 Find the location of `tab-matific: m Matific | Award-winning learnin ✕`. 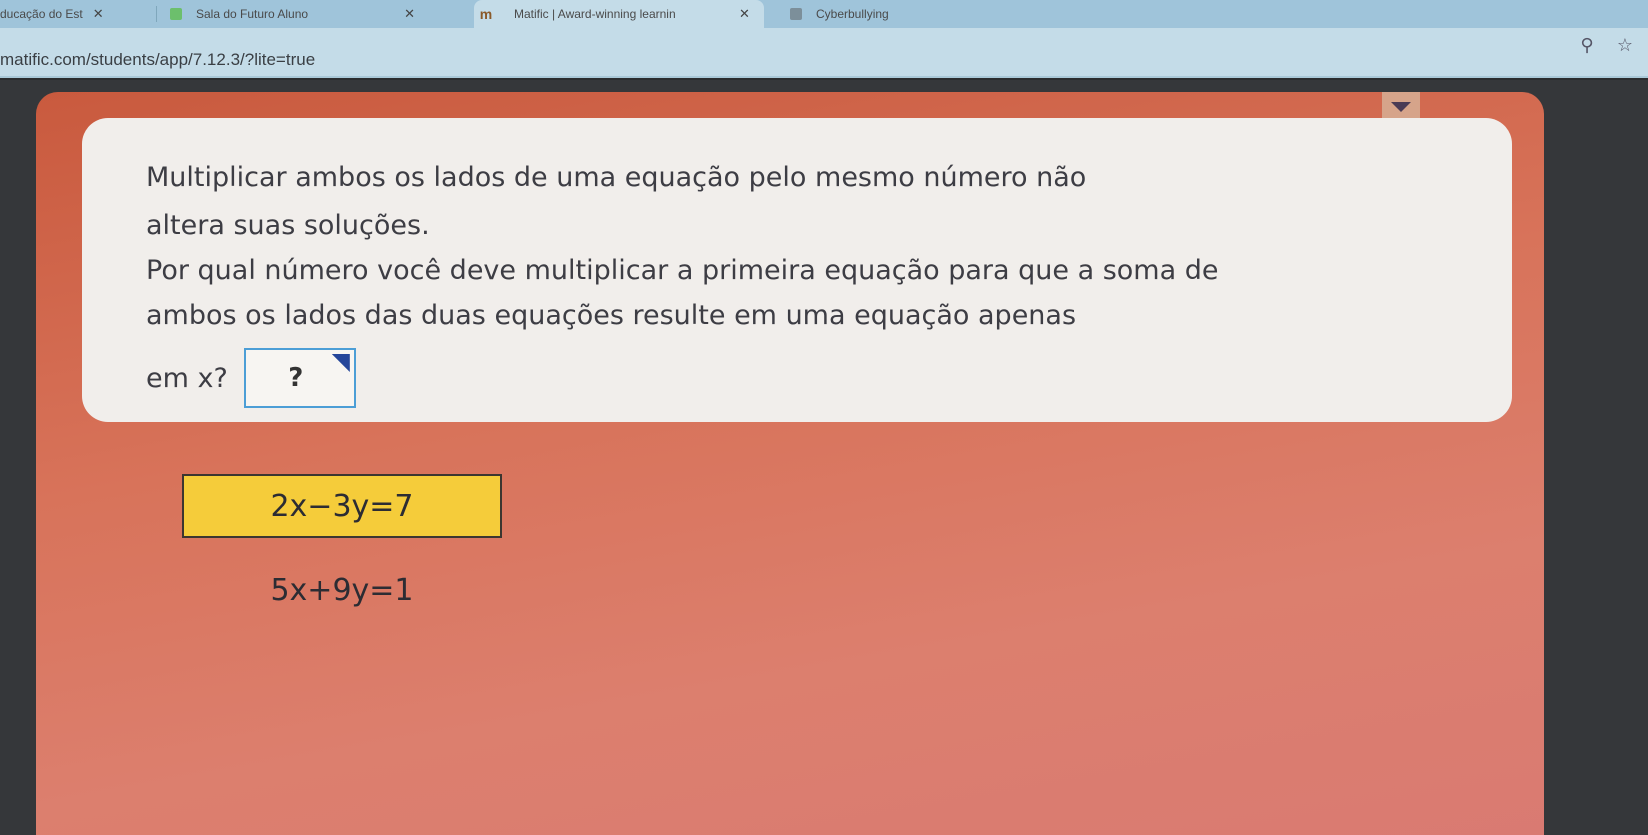

tab-matific: m Matific | Award-winning learnin ✕ is located at coordinates (619, 14).